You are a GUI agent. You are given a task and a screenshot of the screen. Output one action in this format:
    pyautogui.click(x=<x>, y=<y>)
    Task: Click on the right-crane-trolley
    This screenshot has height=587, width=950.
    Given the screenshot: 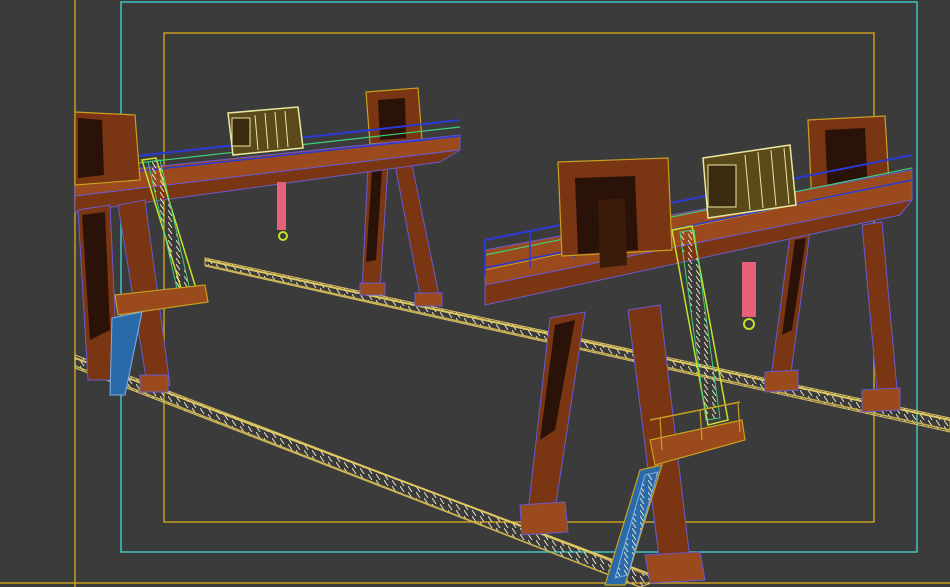 What is the action you would take?
    pyautogui.click(x=749, y=181)
    